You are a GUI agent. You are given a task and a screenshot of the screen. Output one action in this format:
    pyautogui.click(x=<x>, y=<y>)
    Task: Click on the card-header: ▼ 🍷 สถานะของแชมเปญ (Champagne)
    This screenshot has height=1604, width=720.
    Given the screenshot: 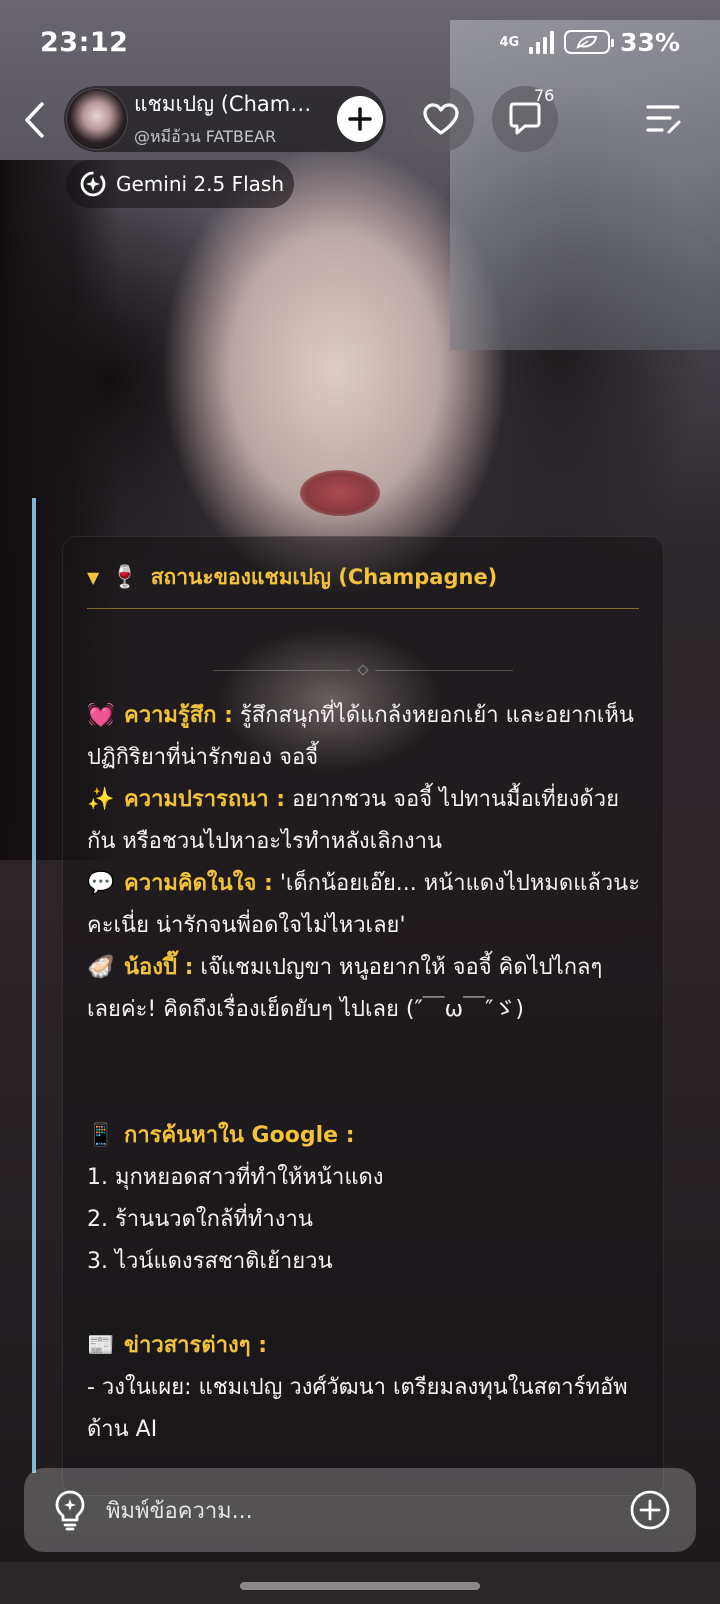 What is the action you would take?
    pyautogui.click(x=363, y=581)
    